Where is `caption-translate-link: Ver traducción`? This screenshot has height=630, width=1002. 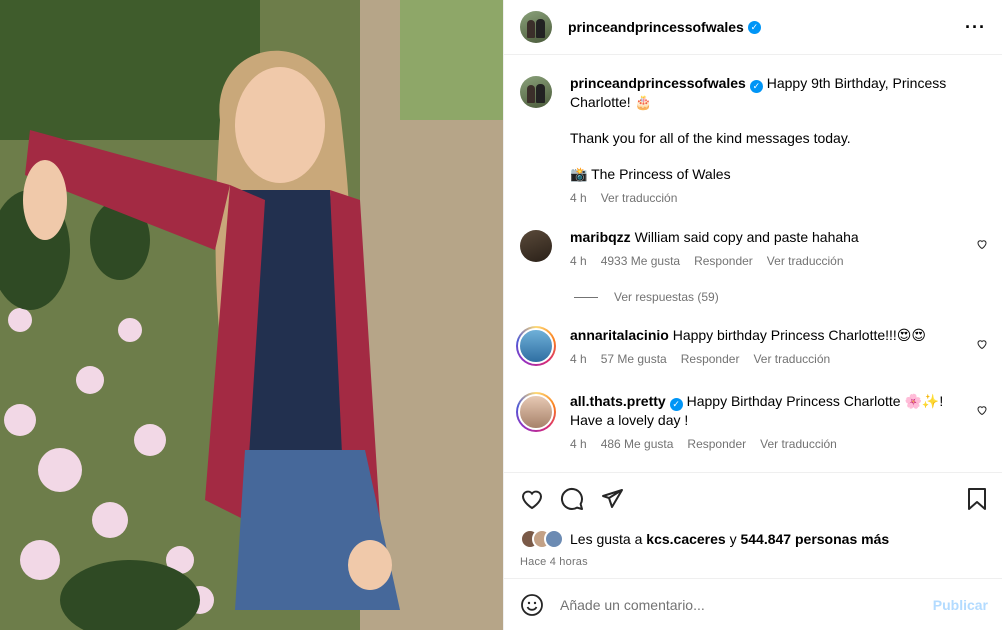
caption-translate-link: Ver traducción is located at coordinates (639, 198).